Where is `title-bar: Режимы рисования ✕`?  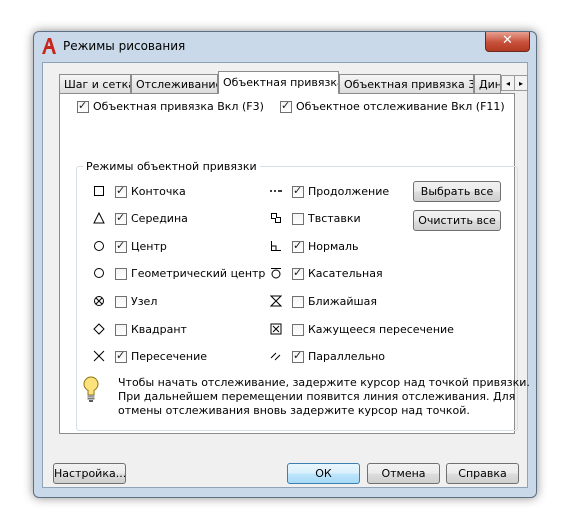 title-bar: Режимы рисования ✕ is located at coordinates (285, 46).